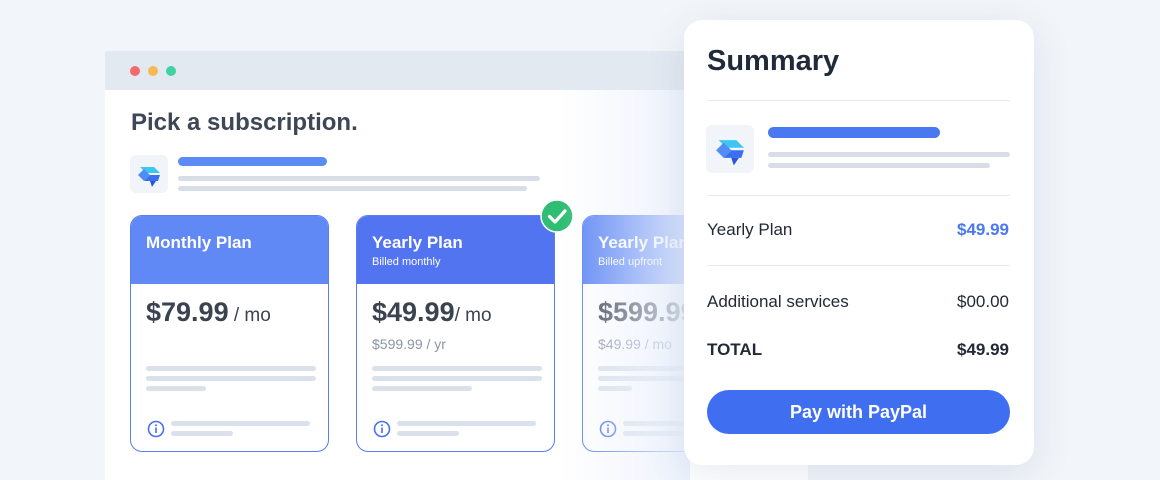  Describe the element at coordinates (409, 344) in the screenshot. I see `plan-subprice: $599.99 / yr` at that location.